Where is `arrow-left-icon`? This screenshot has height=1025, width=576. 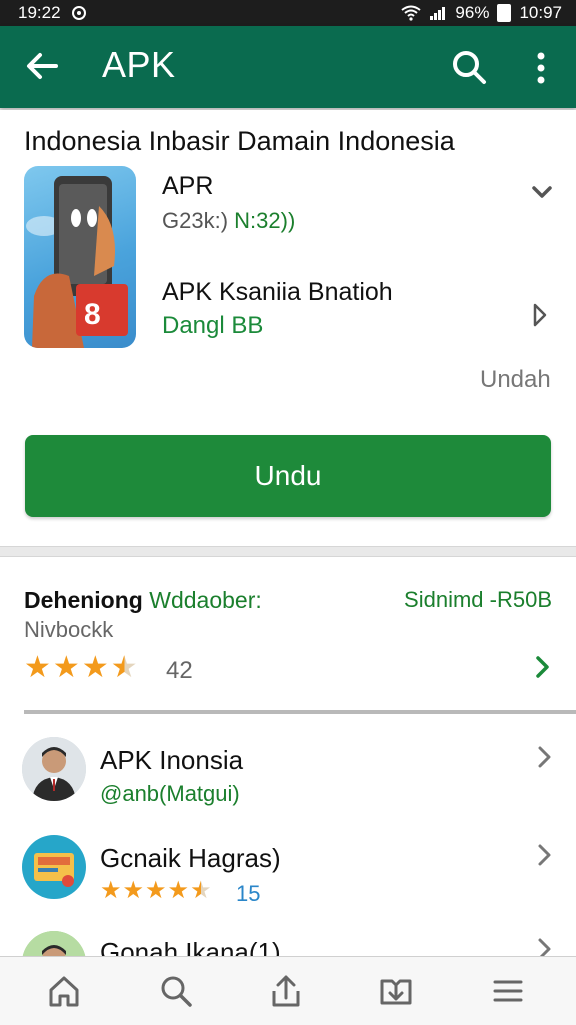 arrow-left-icon is located at coordinates (42, 66).